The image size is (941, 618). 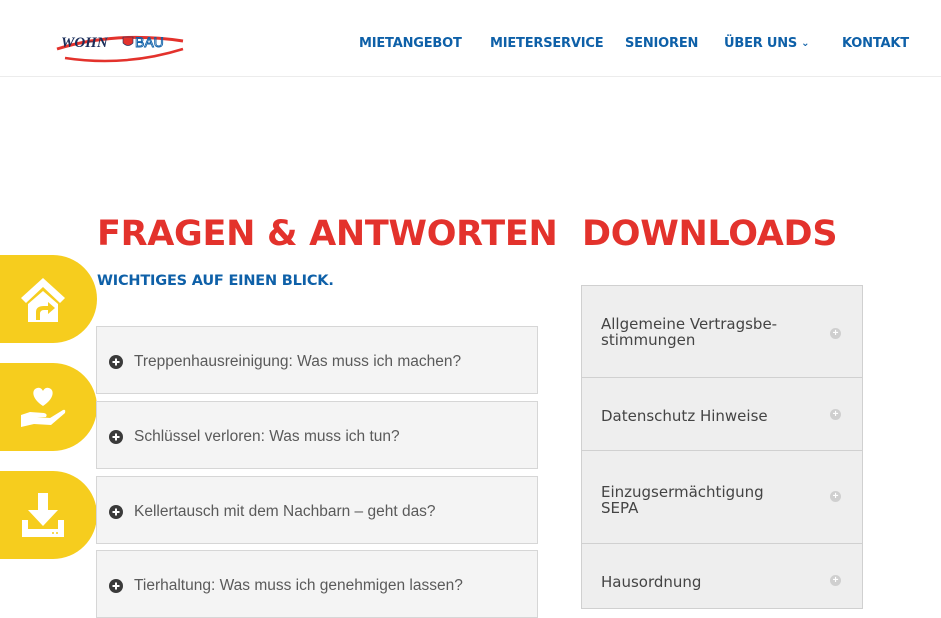 What do you see at coordinates (410, 43) in the screenshot?
I see `nav-mietangebot: MIETANGEBOT` at bounding box center [410, 43].